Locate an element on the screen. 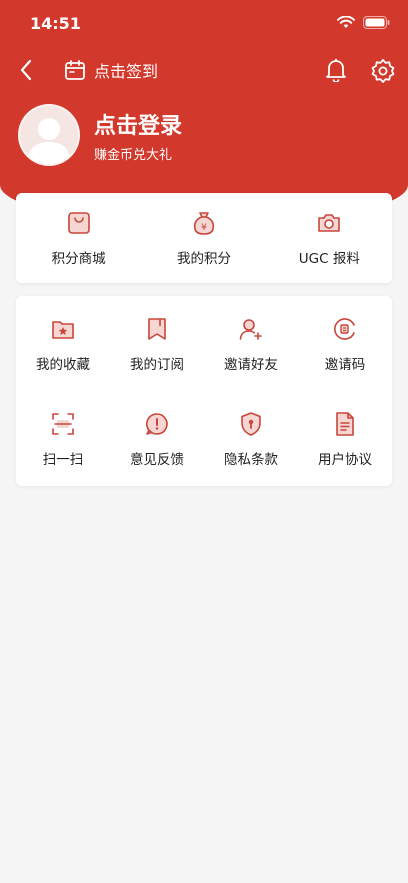  camera-icon is located at coordinates (329, 223).